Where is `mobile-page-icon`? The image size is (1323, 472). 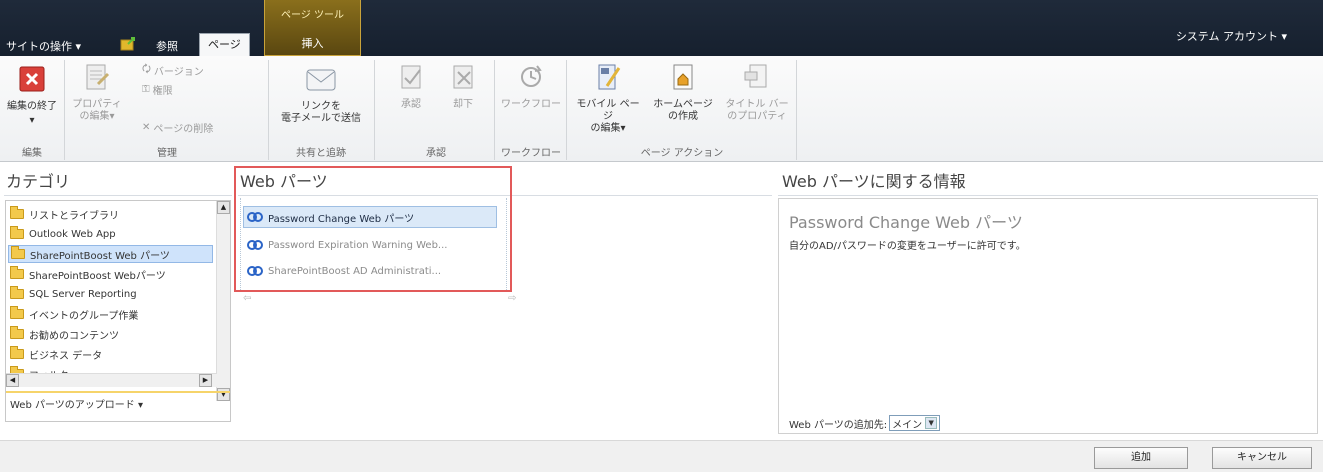 mobile-page-icon is located at coordinates (608, 79).